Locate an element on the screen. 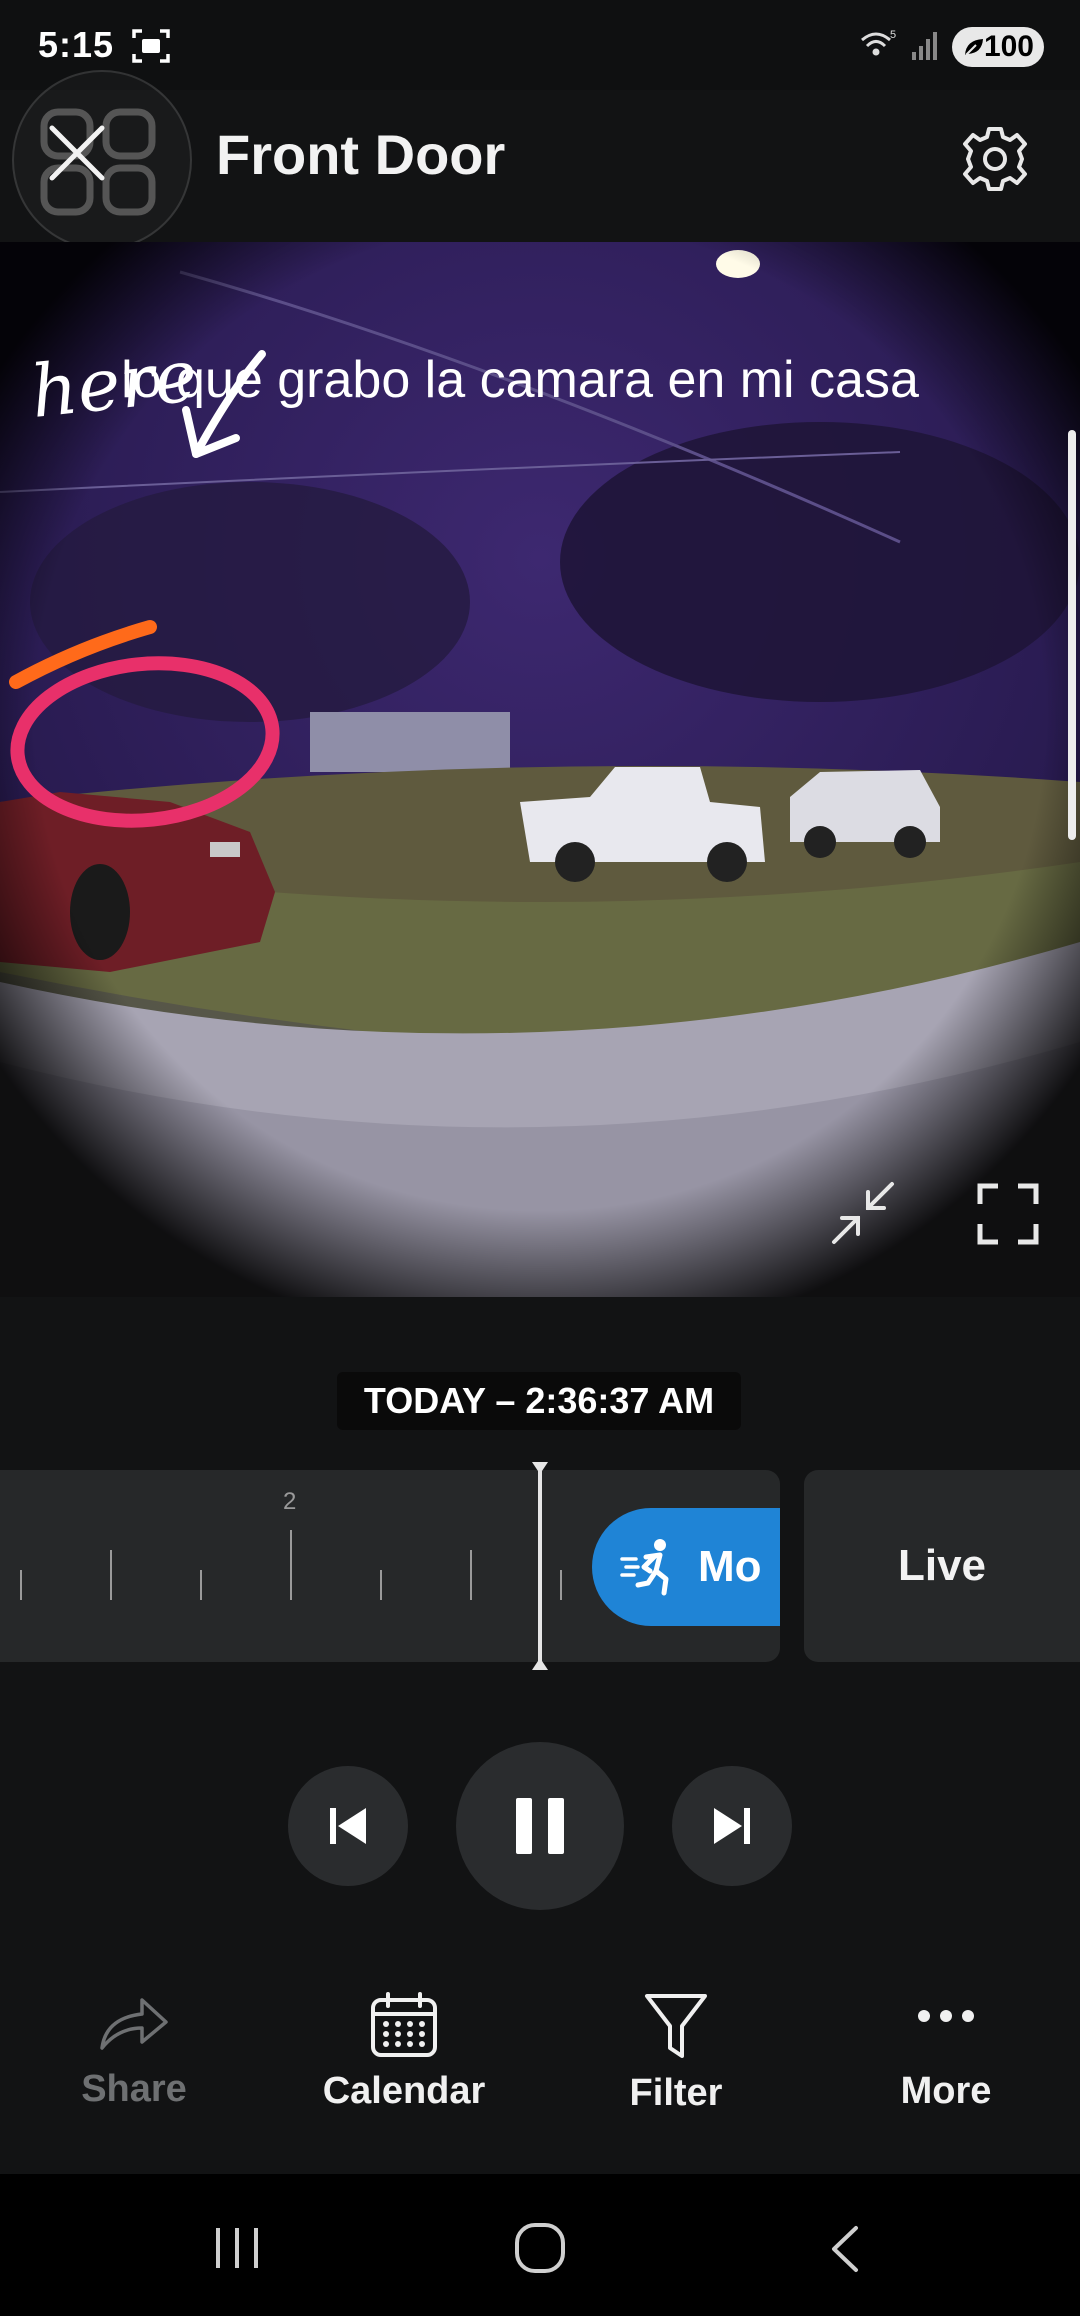  filter-label: Filter is located at coordinates (676, 2093).